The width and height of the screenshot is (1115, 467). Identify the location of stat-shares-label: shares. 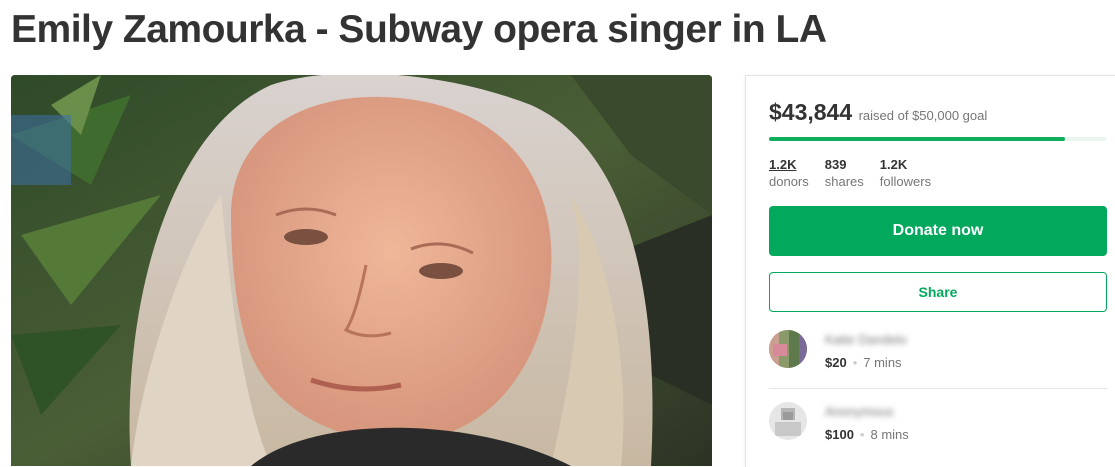
(844, 181).